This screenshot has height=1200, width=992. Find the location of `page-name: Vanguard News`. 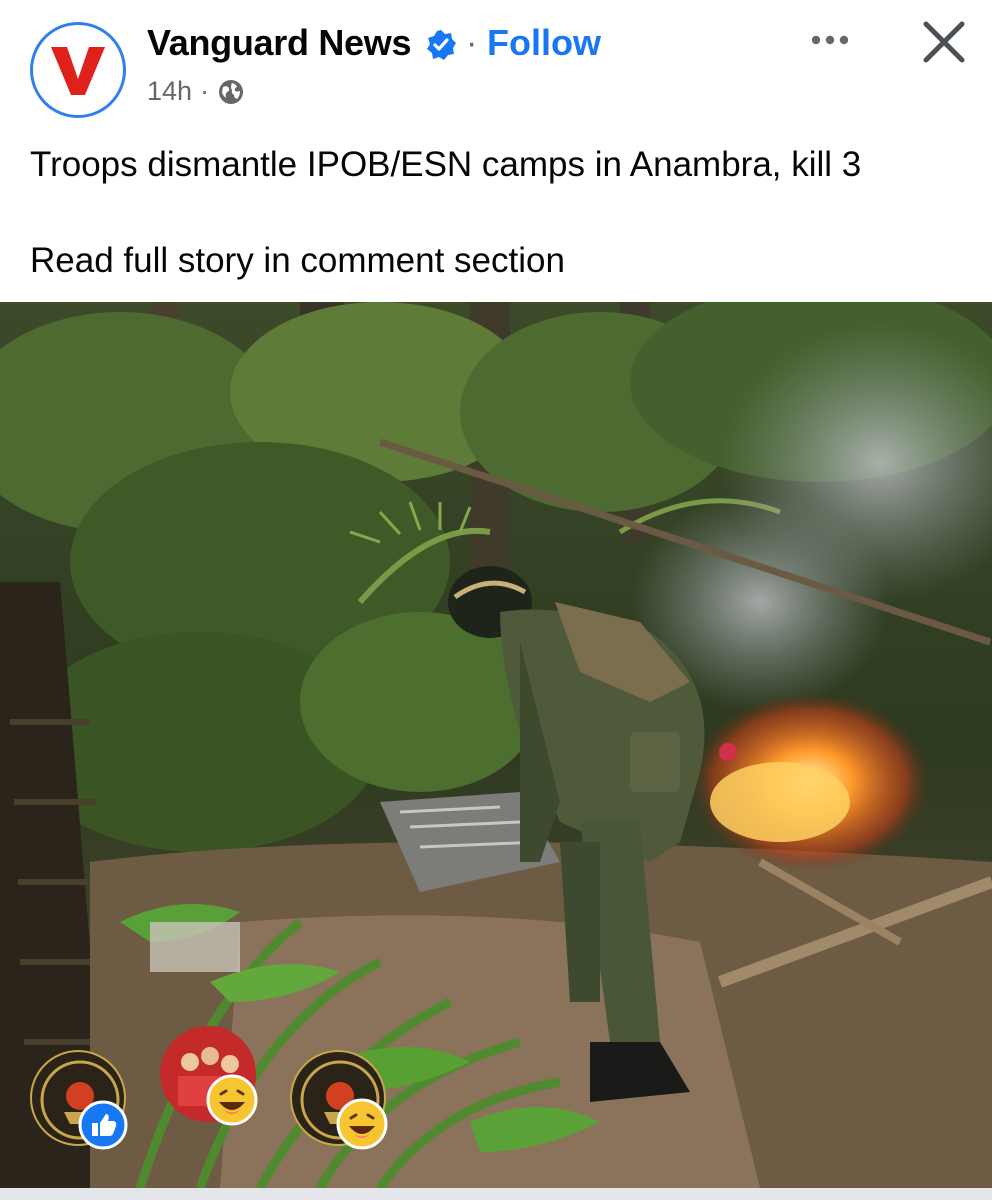

page-name: Vanguard News is located at coordinates (279, 43).